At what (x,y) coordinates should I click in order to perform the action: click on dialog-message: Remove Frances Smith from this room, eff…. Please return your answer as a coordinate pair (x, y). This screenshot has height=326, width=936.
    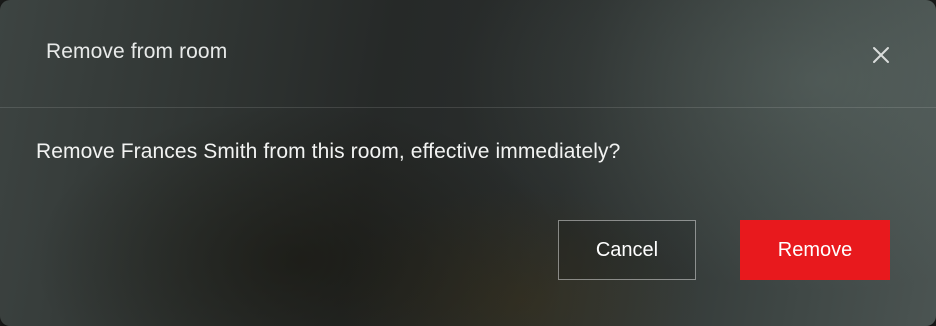
    Looking at the image, I should click on (328, 151).